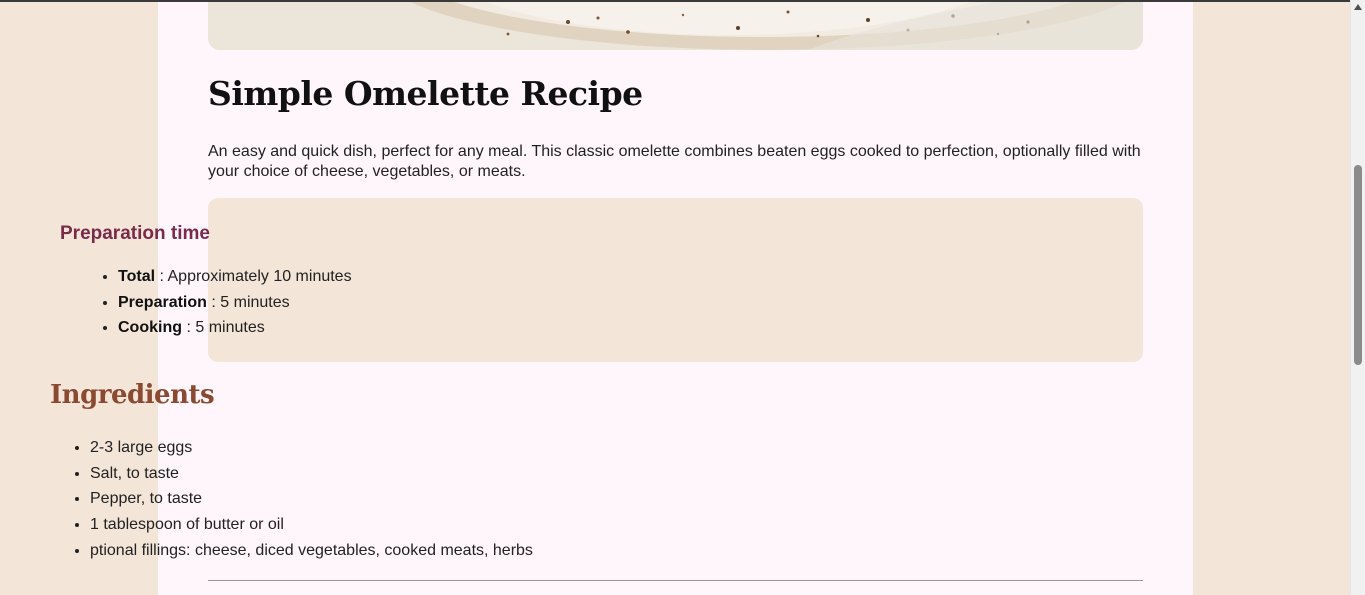  I want to click on prep-label: Cooking, so click(150, 327).